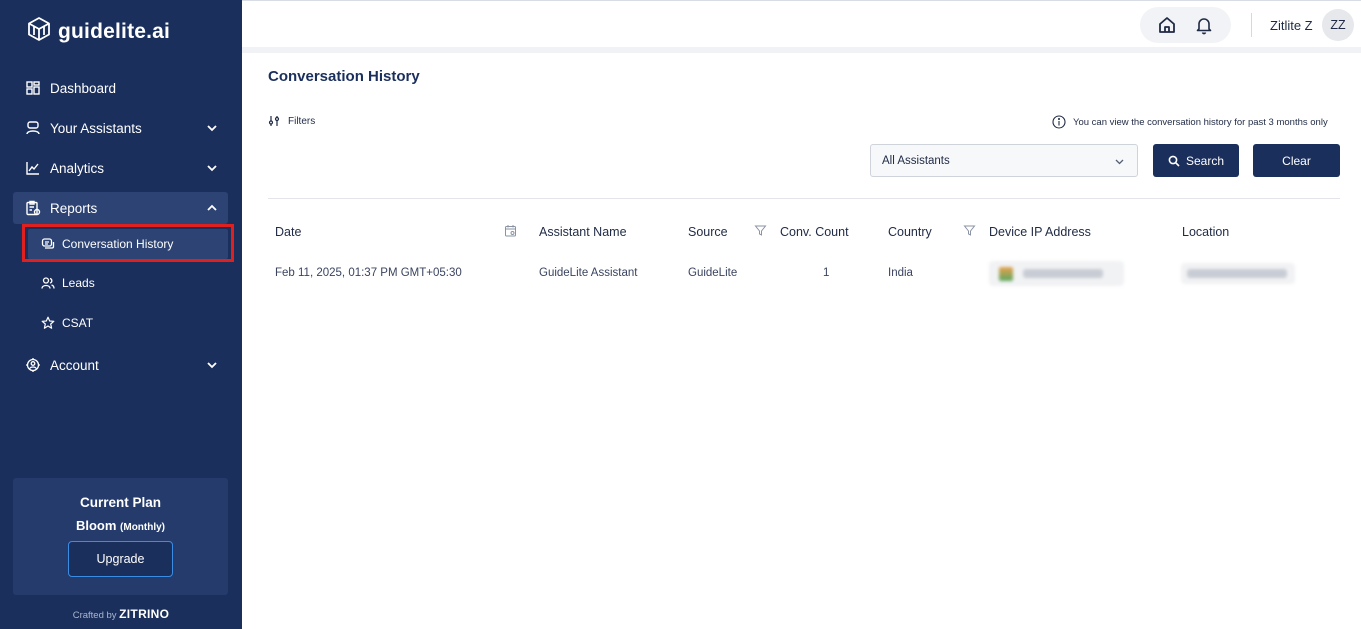 The height and width of the screenshot is (629, 1361). I want to click on brand-name: guidelite.ai, so click(114, 31).